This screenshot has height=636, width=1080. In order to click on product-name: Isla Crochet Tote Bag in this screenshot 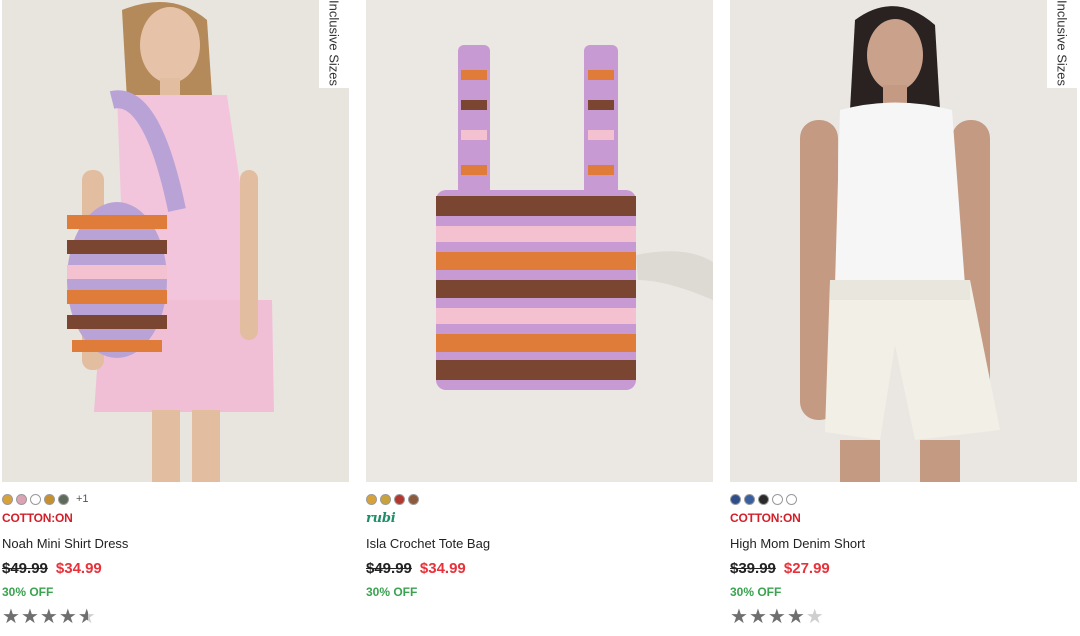, I will do `click(539, 543)`.